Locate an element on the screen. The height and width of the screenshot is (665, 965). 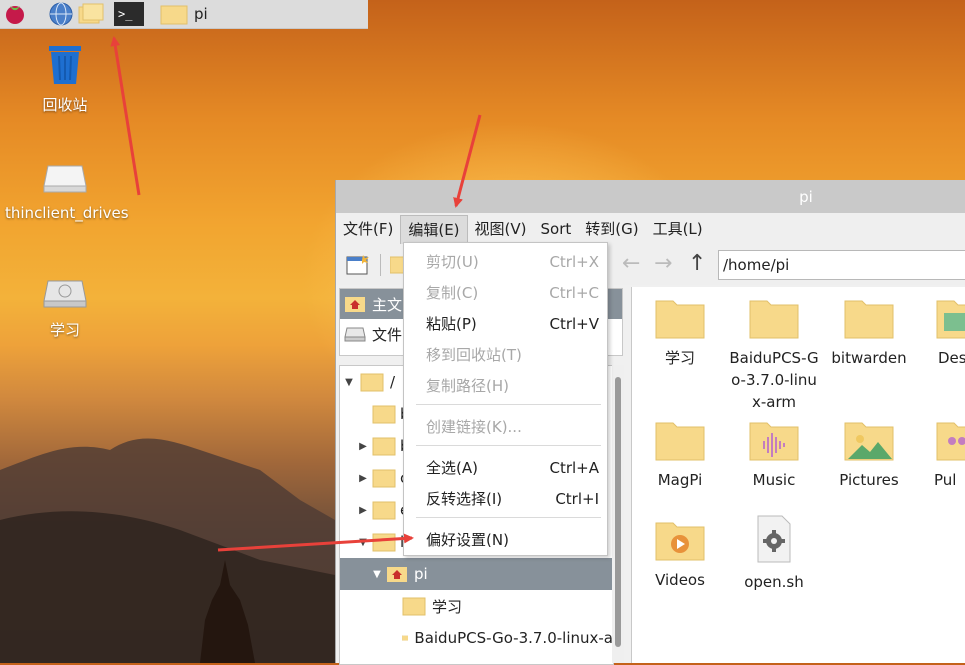
file-item: MagPi is located at coordinates (680, 455).